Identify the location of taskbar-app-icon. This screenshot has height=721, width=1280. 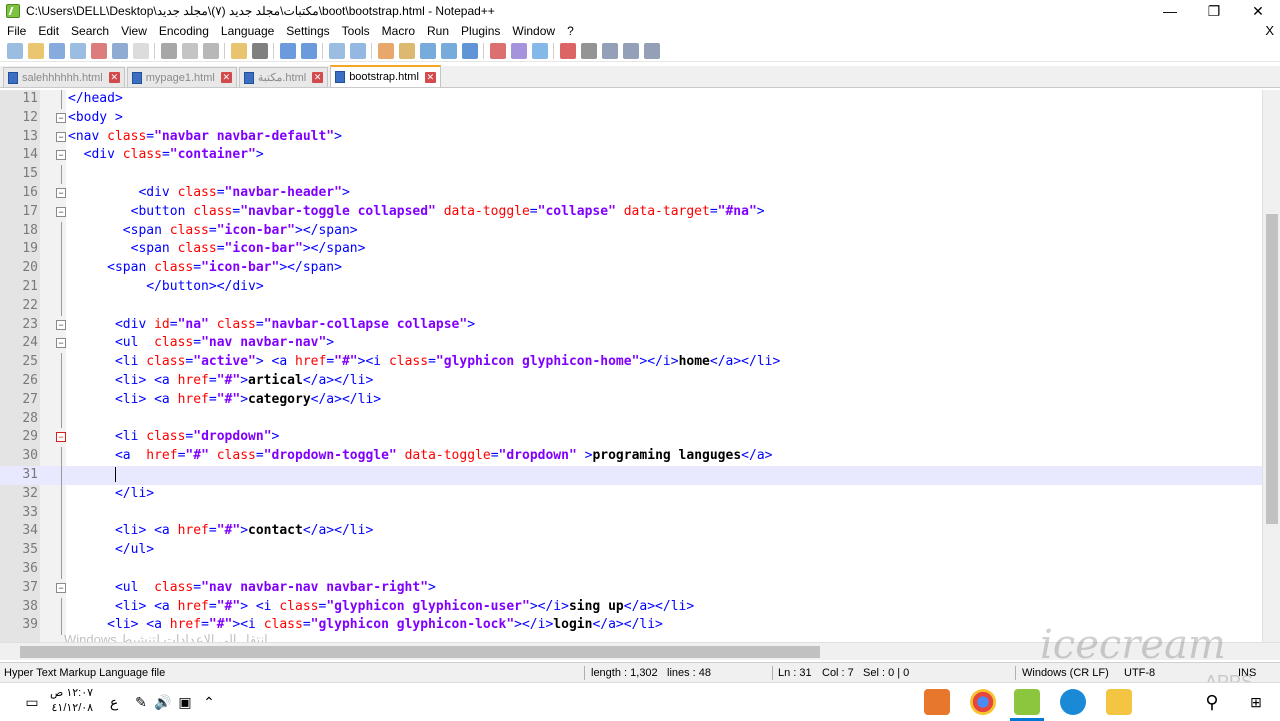
(937, 702).